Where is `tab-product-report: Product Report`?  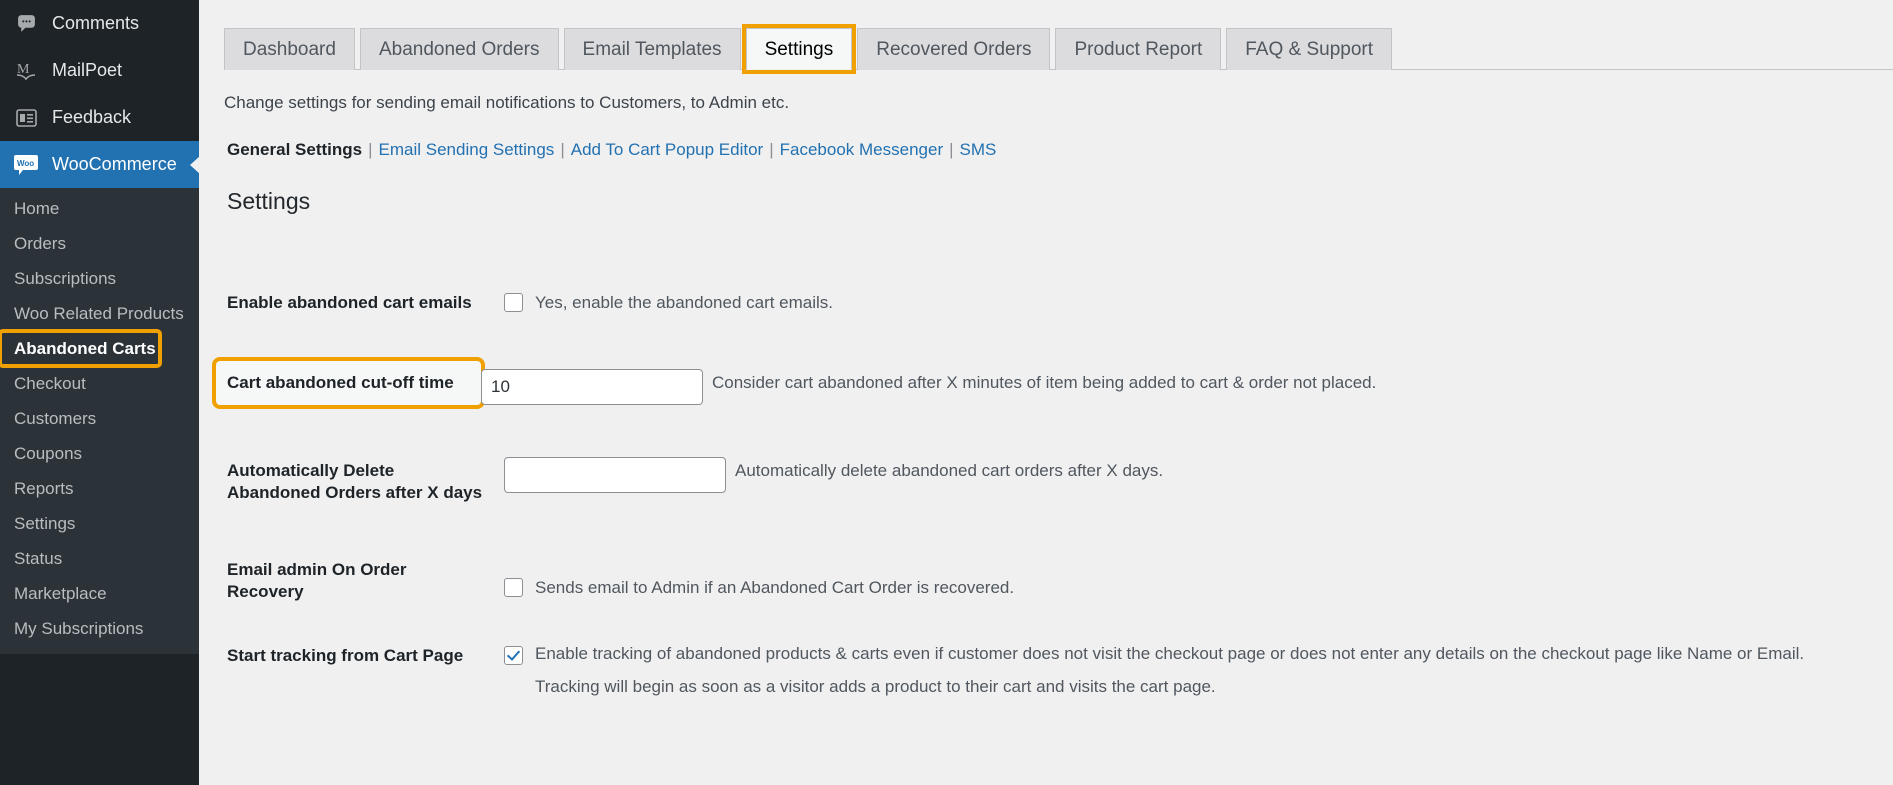
tab-product-report: Product Report is located at coordinates (1138, 49).